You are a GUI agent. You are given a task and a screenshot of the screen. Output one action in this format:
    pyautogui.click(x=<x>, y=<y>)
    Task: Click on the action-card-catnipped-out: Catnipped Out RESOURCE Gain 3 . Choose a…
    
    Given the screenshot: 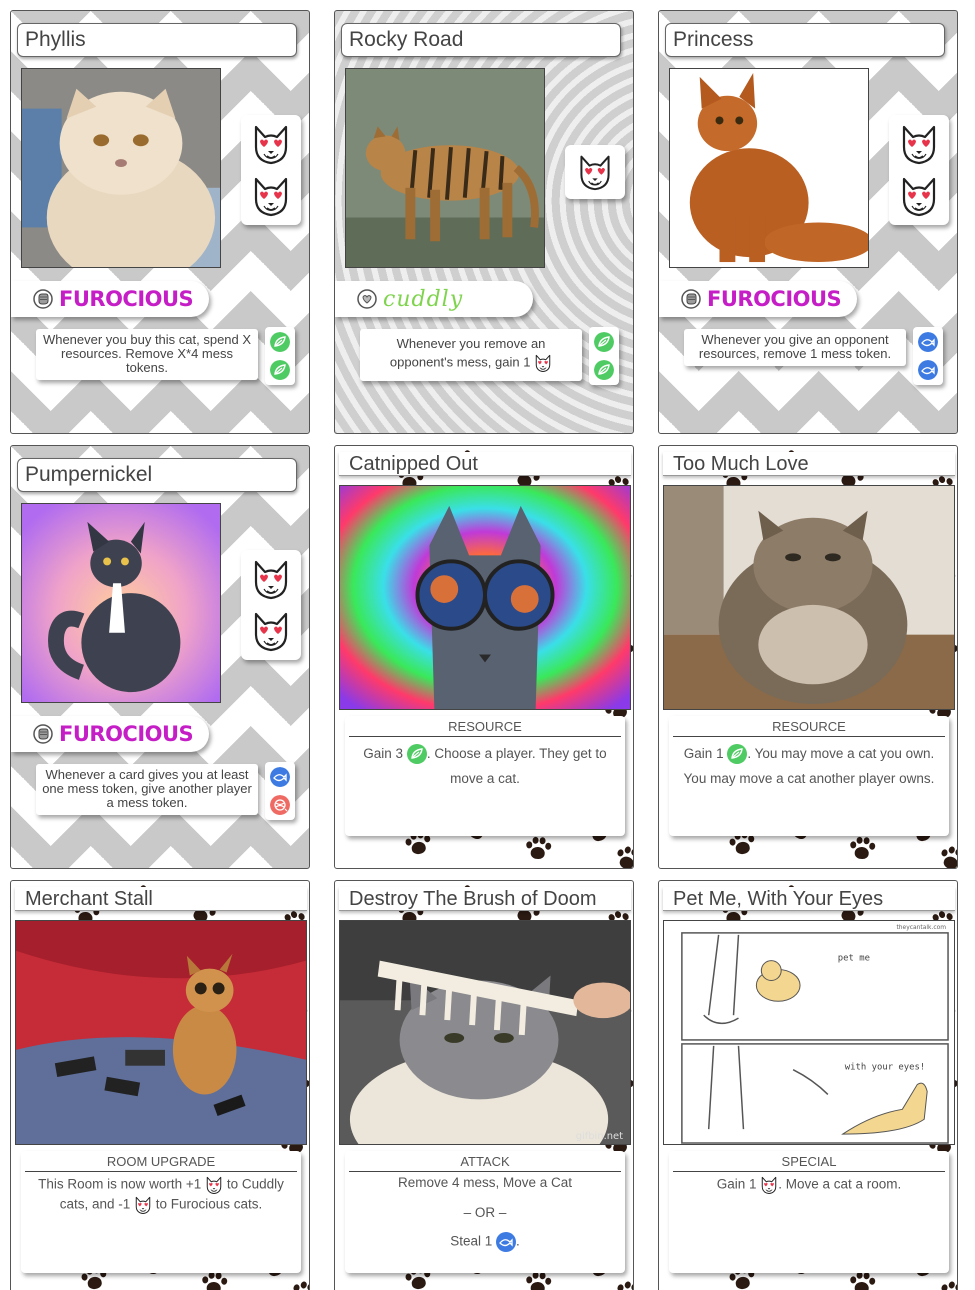 What is the action you would take?
    pyautogui.click(x=484, y=657)
    